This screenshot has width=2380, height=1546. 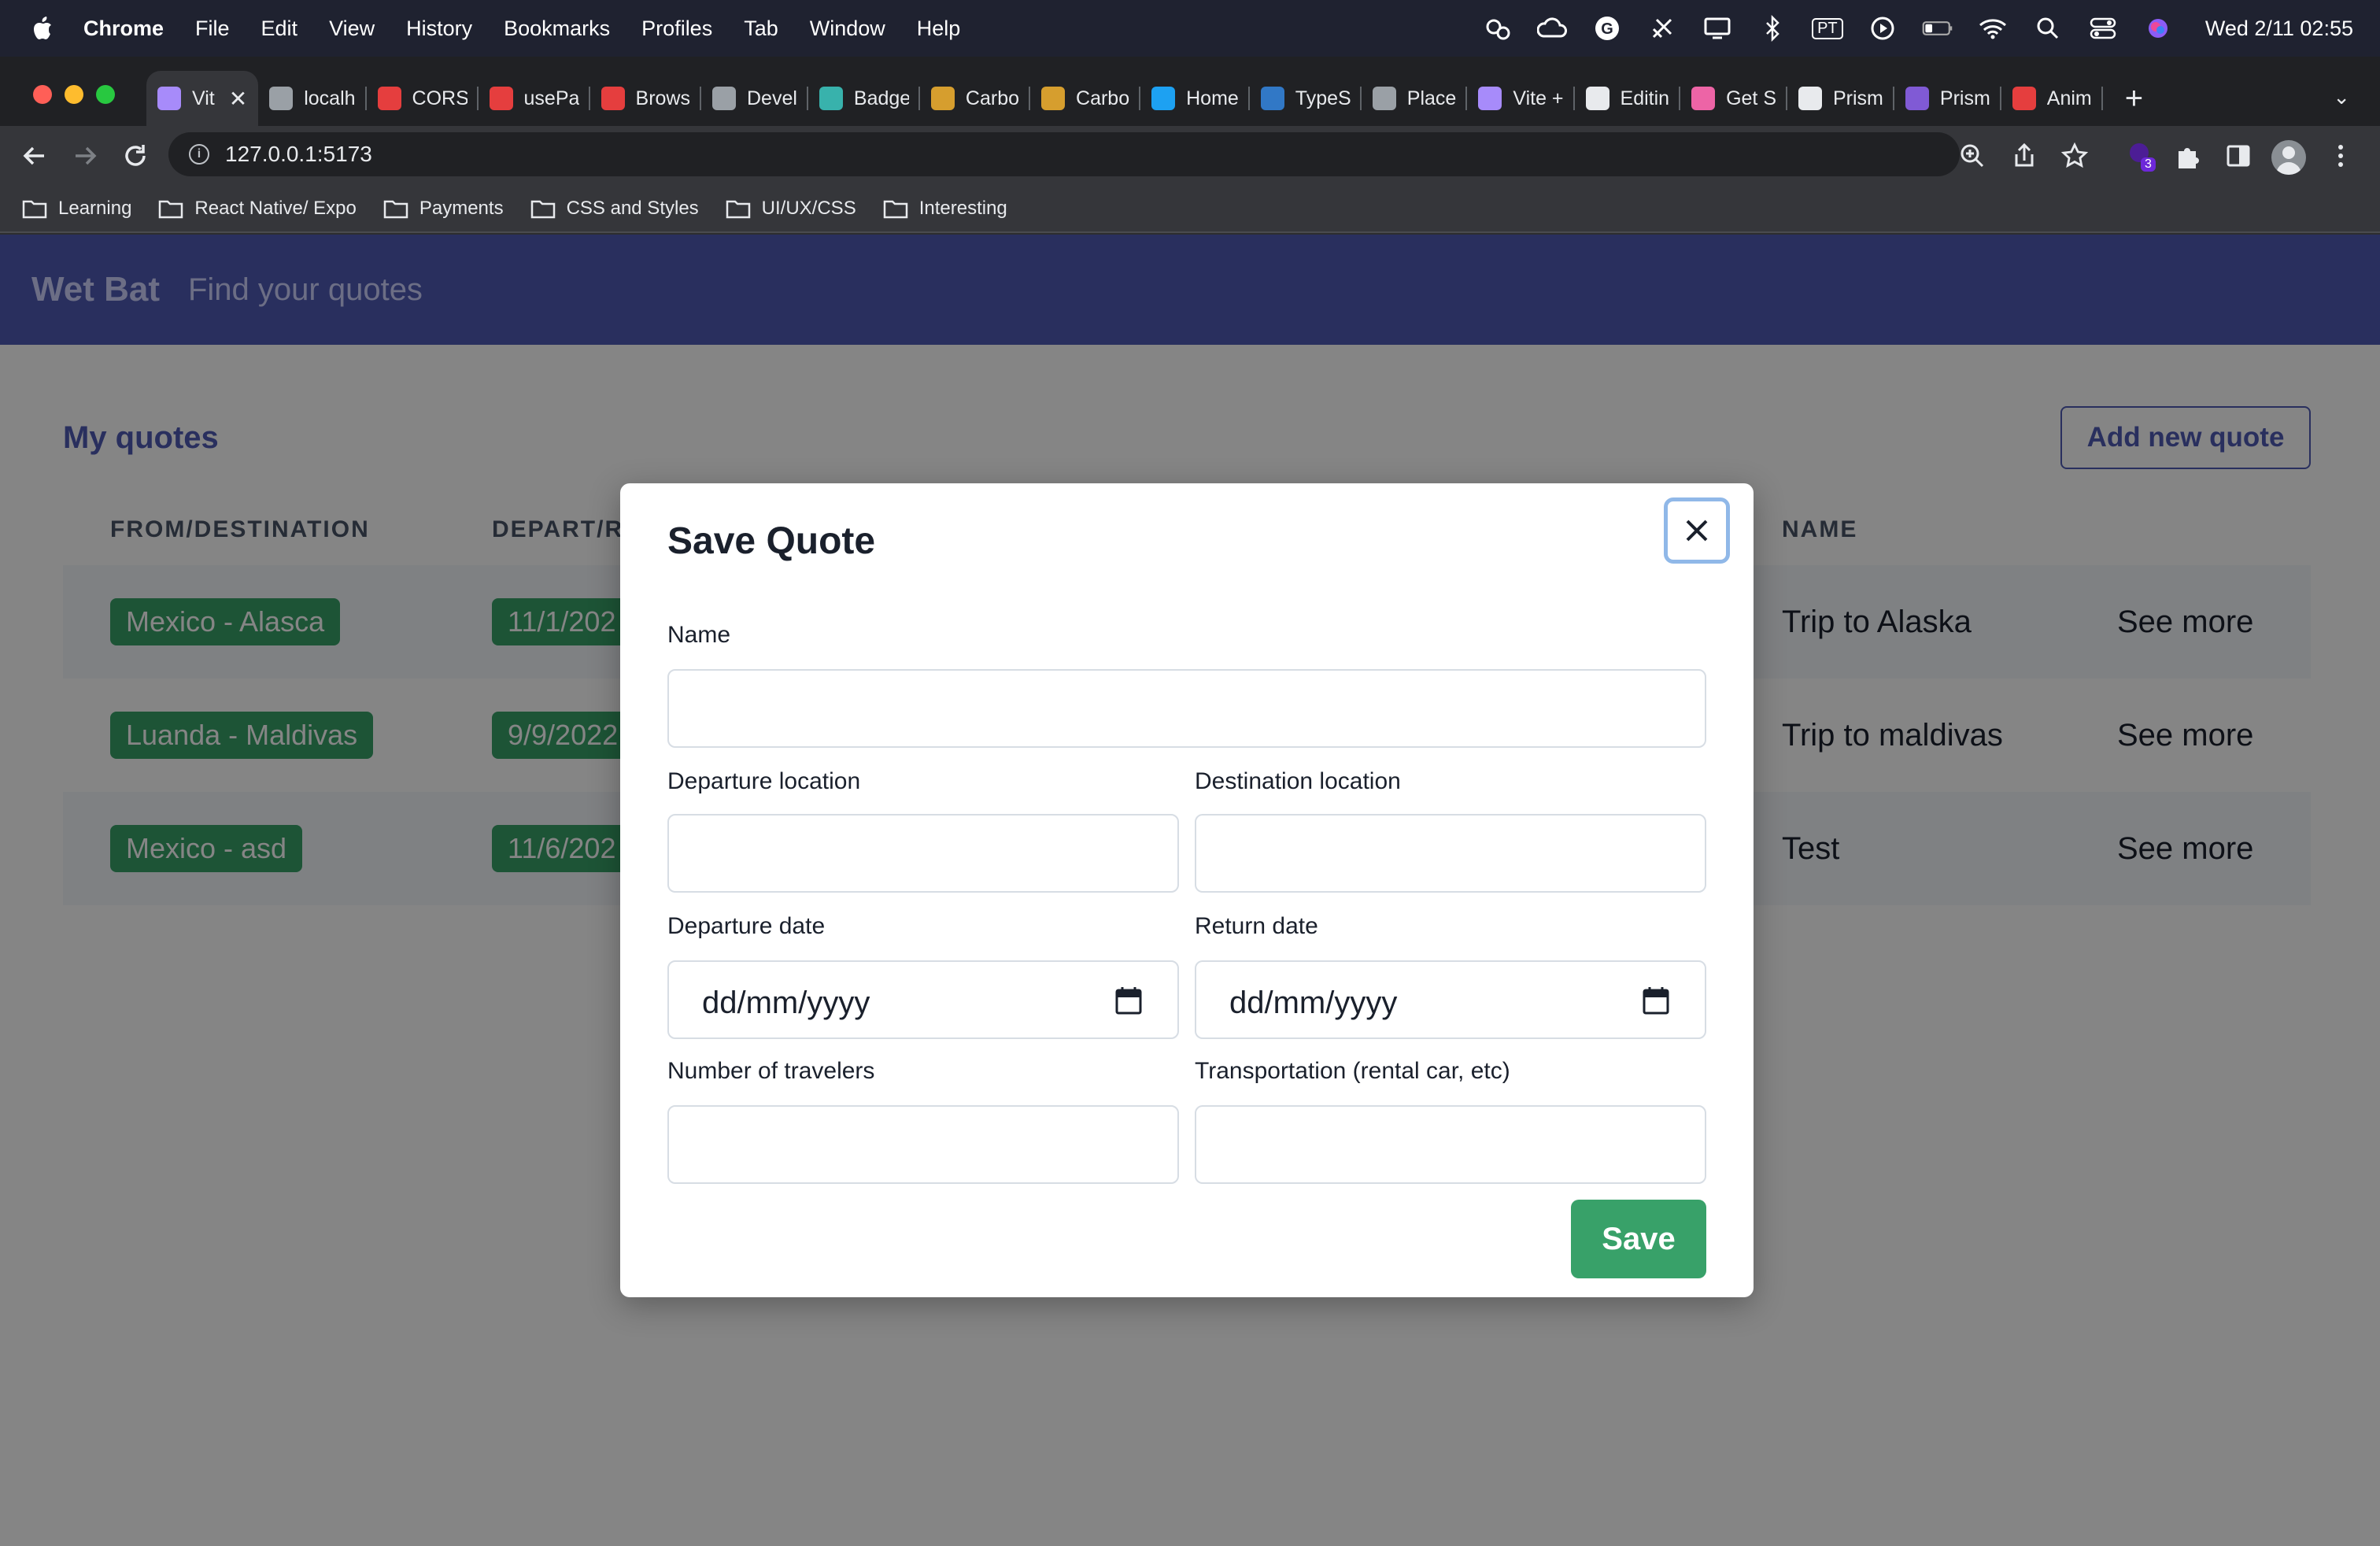 I want to click on address-bar: i 127.0.0.1:5173, so click(x=1064, y=154).